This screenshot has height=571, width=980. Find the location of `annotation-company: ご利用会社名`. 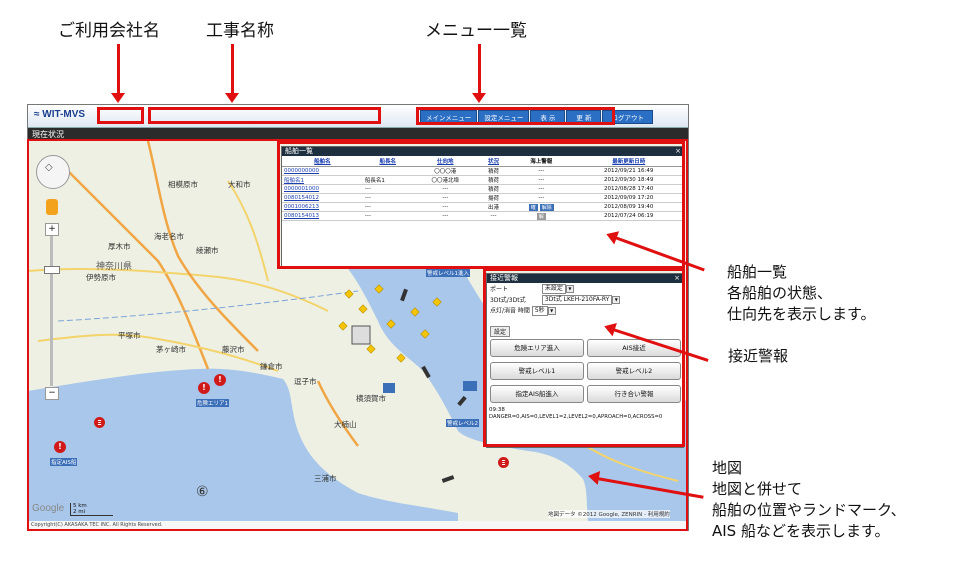

annotation-company: ご利用会社名 is located at coordinates (109, 31).